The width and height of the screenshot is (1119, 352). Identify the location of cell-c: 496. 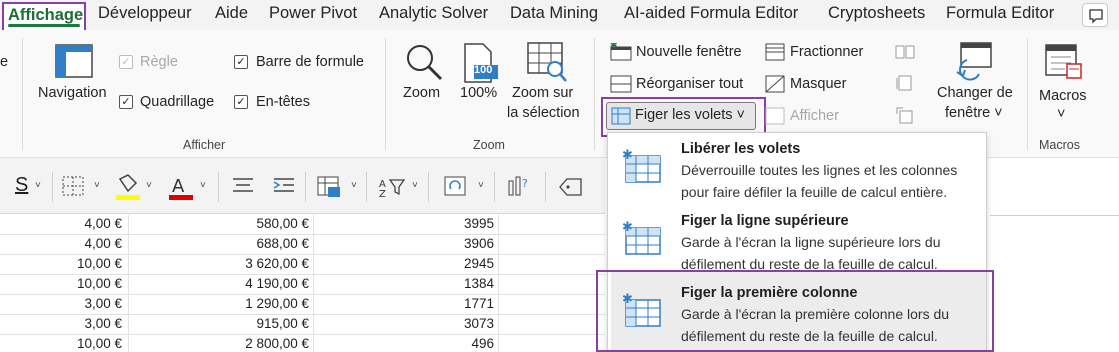
(482, 343).